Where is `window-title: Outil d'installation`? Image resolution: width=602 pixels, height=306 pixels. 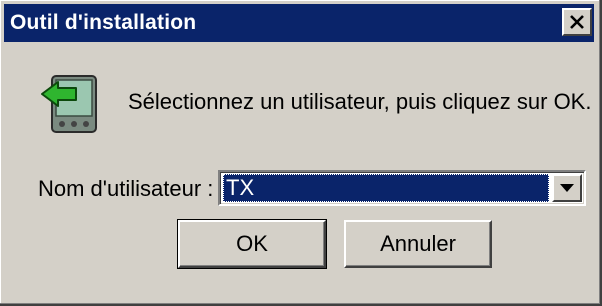
window-title: Outil d'installation is located at coordinates (103, 22).